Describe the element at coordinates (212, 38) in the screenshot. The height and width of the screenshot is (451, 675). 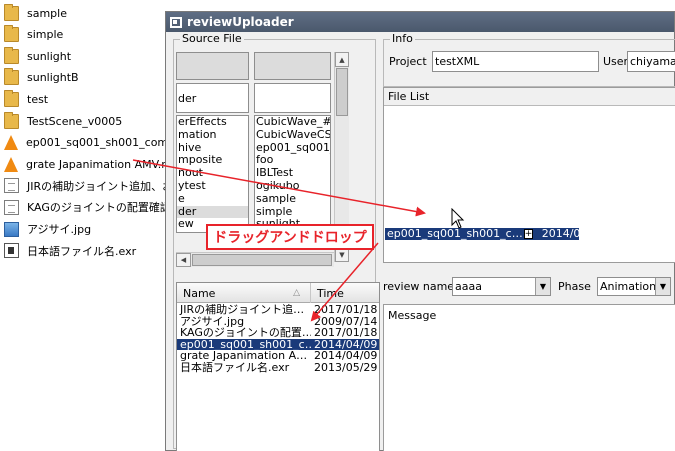
I see `source-file-label: Source File` at that location.